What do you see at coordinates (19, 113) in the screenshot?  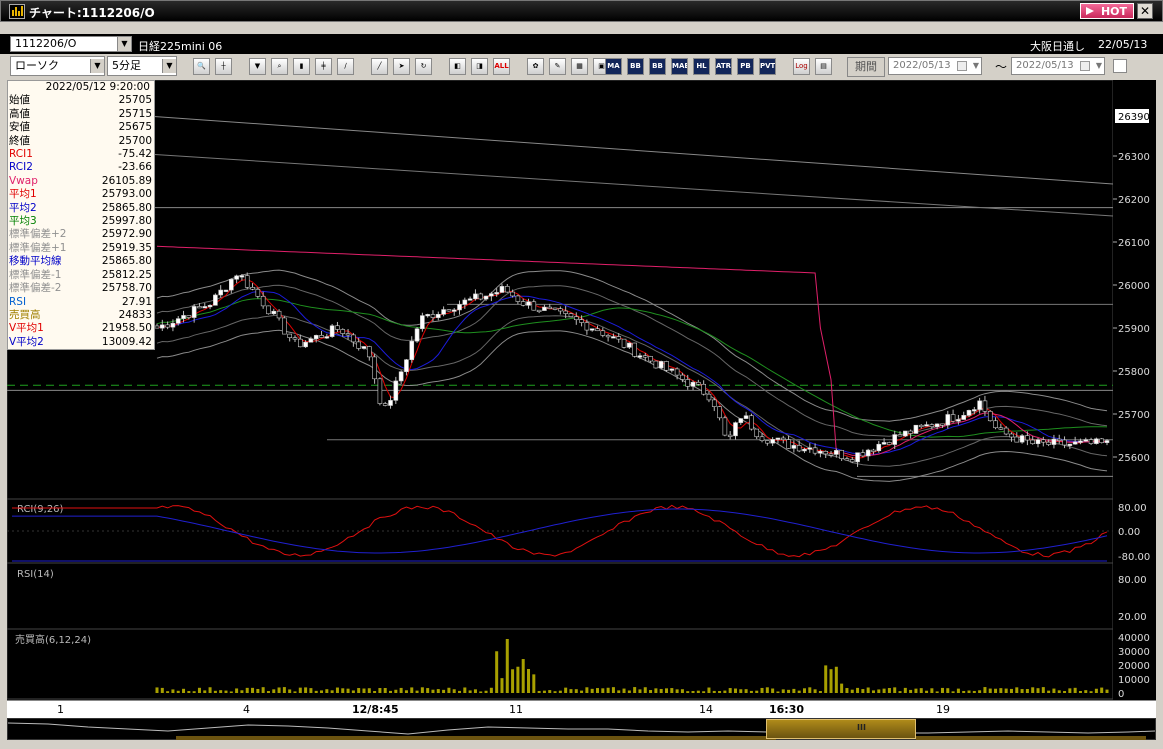 I see `ohlc-row-label: 高値` at bounding box center [19, 113].